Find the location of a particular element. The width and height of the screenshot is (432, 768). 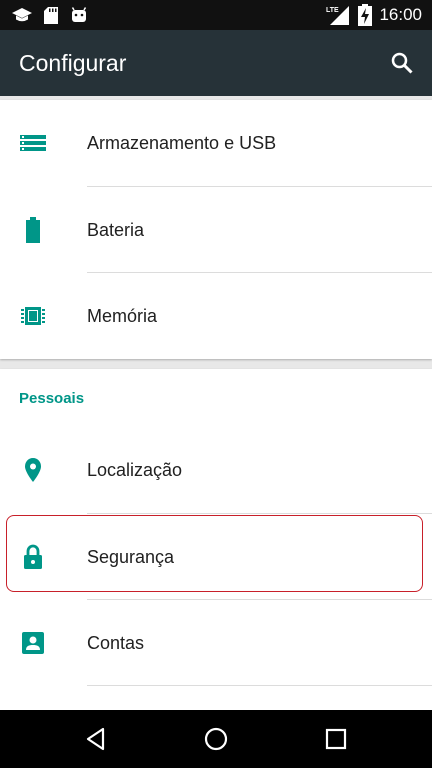

android-icon is located at coordinates (79, 15).